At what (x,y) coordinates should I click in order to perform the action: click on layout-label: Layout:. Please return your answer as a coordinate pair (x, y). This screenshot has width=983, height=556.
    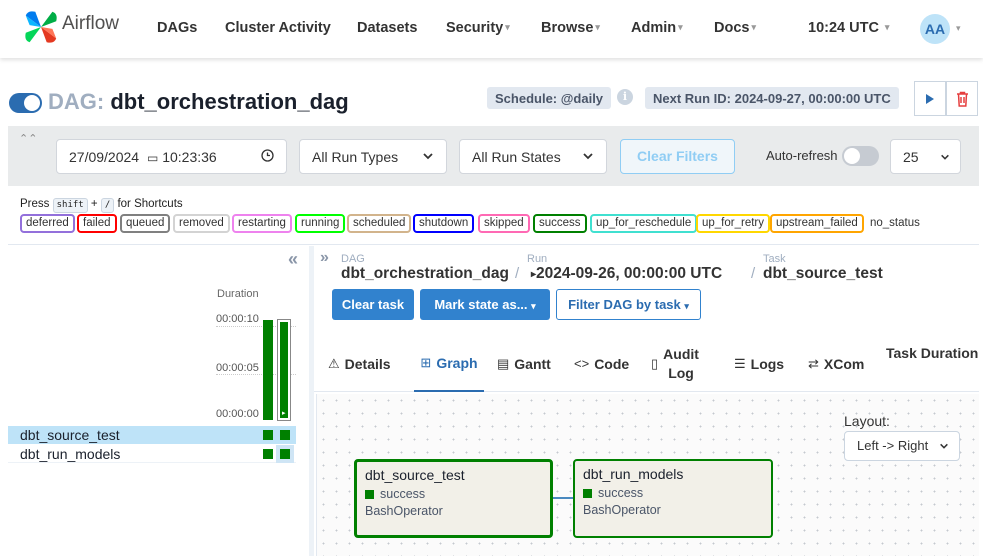
    Looking at the image, I should click on (867, 421).